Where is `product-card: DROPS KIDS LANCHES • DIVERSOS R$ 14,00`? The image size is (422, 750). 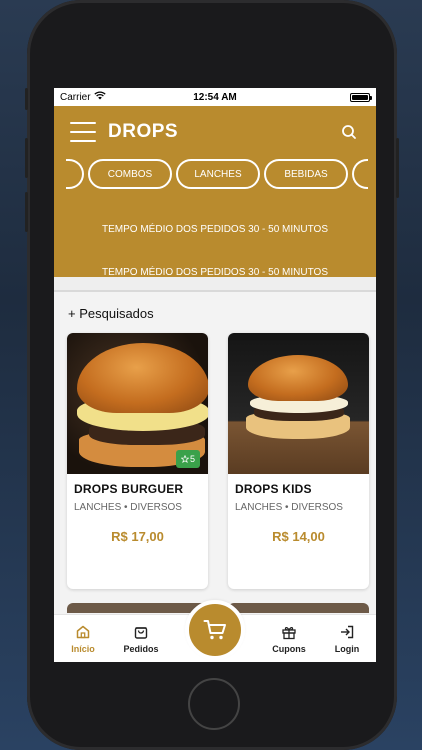 product-card: DROPS KIDS LANCHES • DIVERSOS R$ 14,00 is located at coordinates (298, 461).